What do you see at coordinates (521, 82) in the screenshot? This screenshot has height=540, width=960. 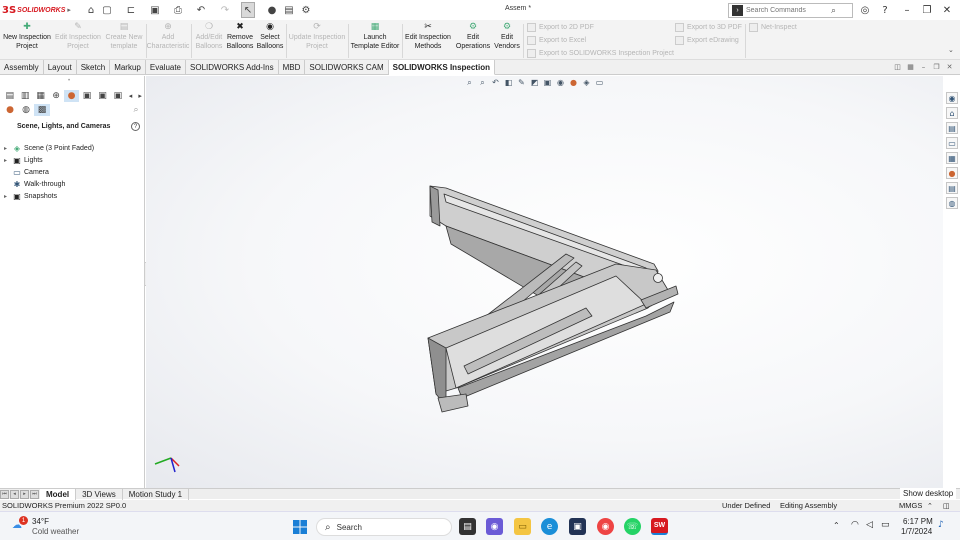 I see `dynamic-annotation-icon: ✎` at bounding box center [521, 82].